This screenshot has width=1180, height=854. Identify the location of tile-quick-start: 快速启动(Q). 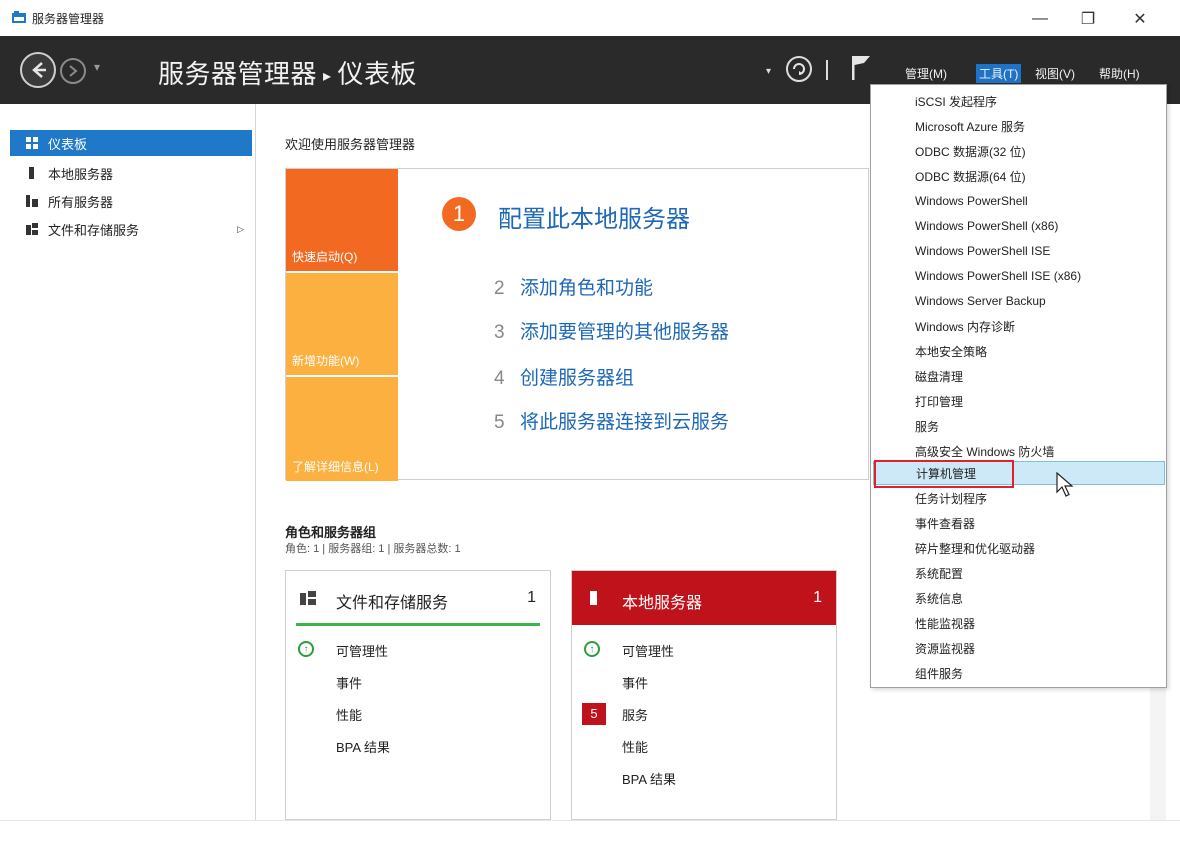
(342, 220).